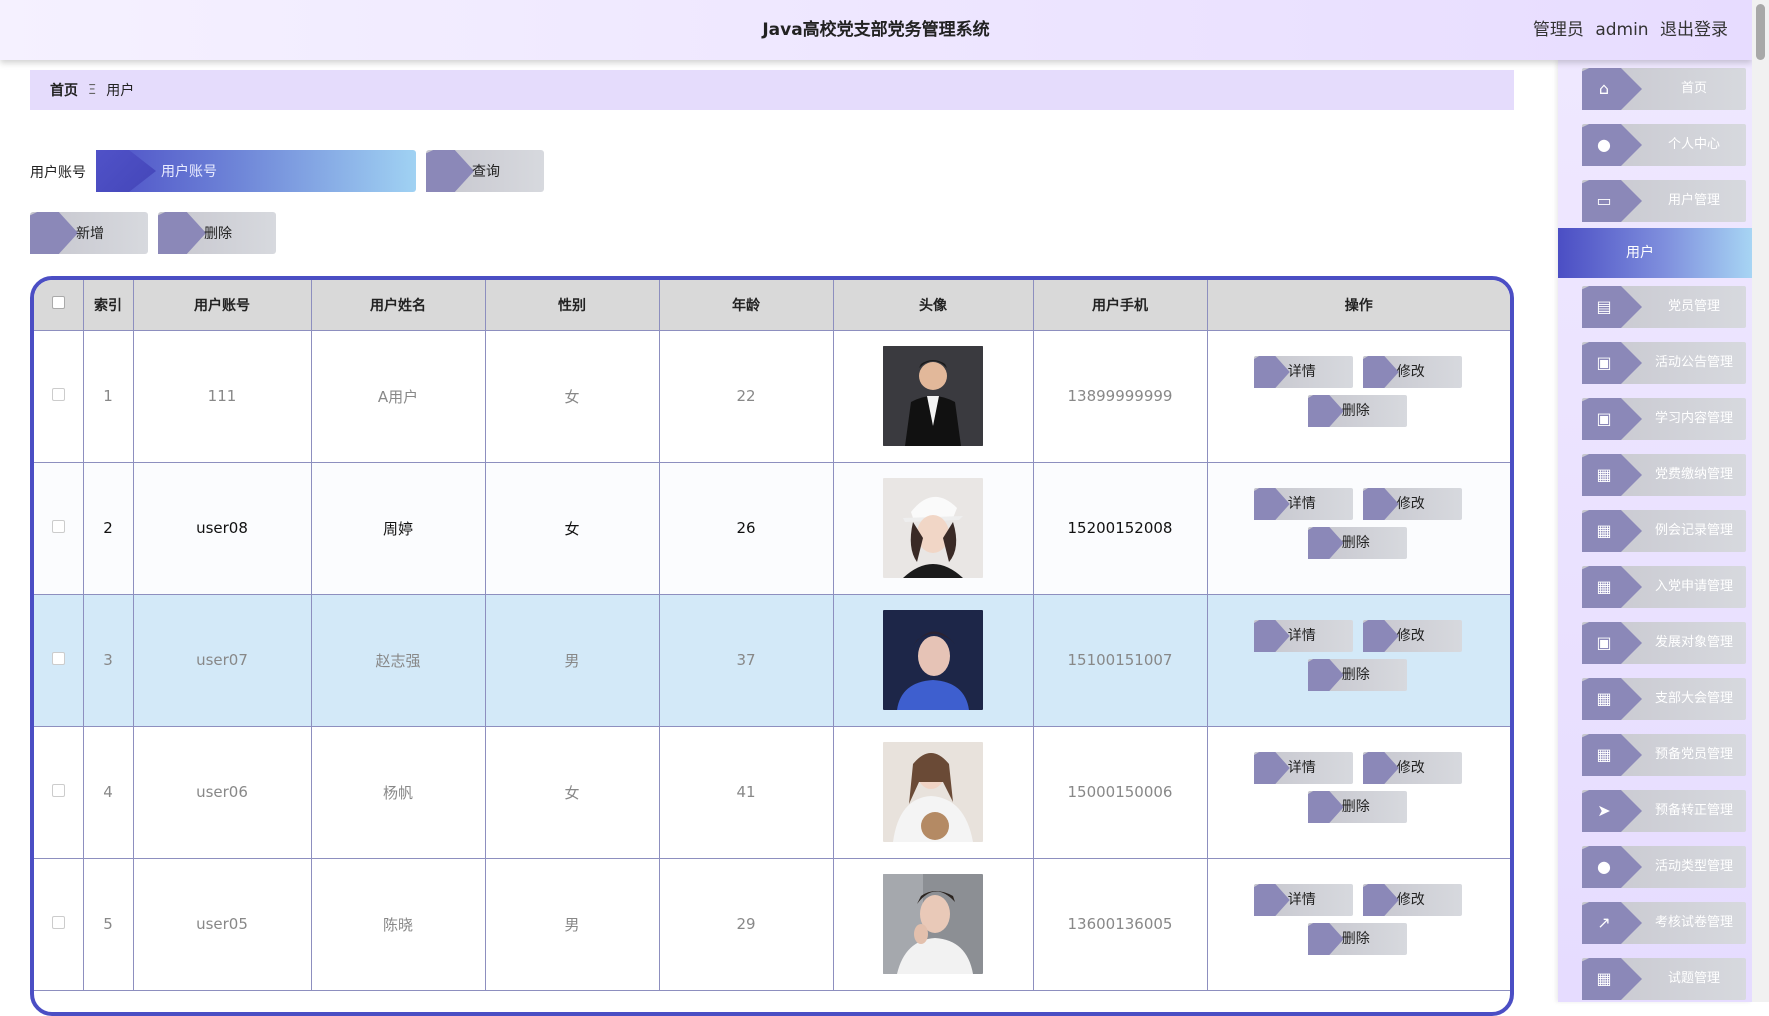 The width and height of the screenshot is (1769, 1016). Describe the element at coordinates (1693, 586) in the screenshot. I see `sidebar-item-label: 入党申请管理` at that location.